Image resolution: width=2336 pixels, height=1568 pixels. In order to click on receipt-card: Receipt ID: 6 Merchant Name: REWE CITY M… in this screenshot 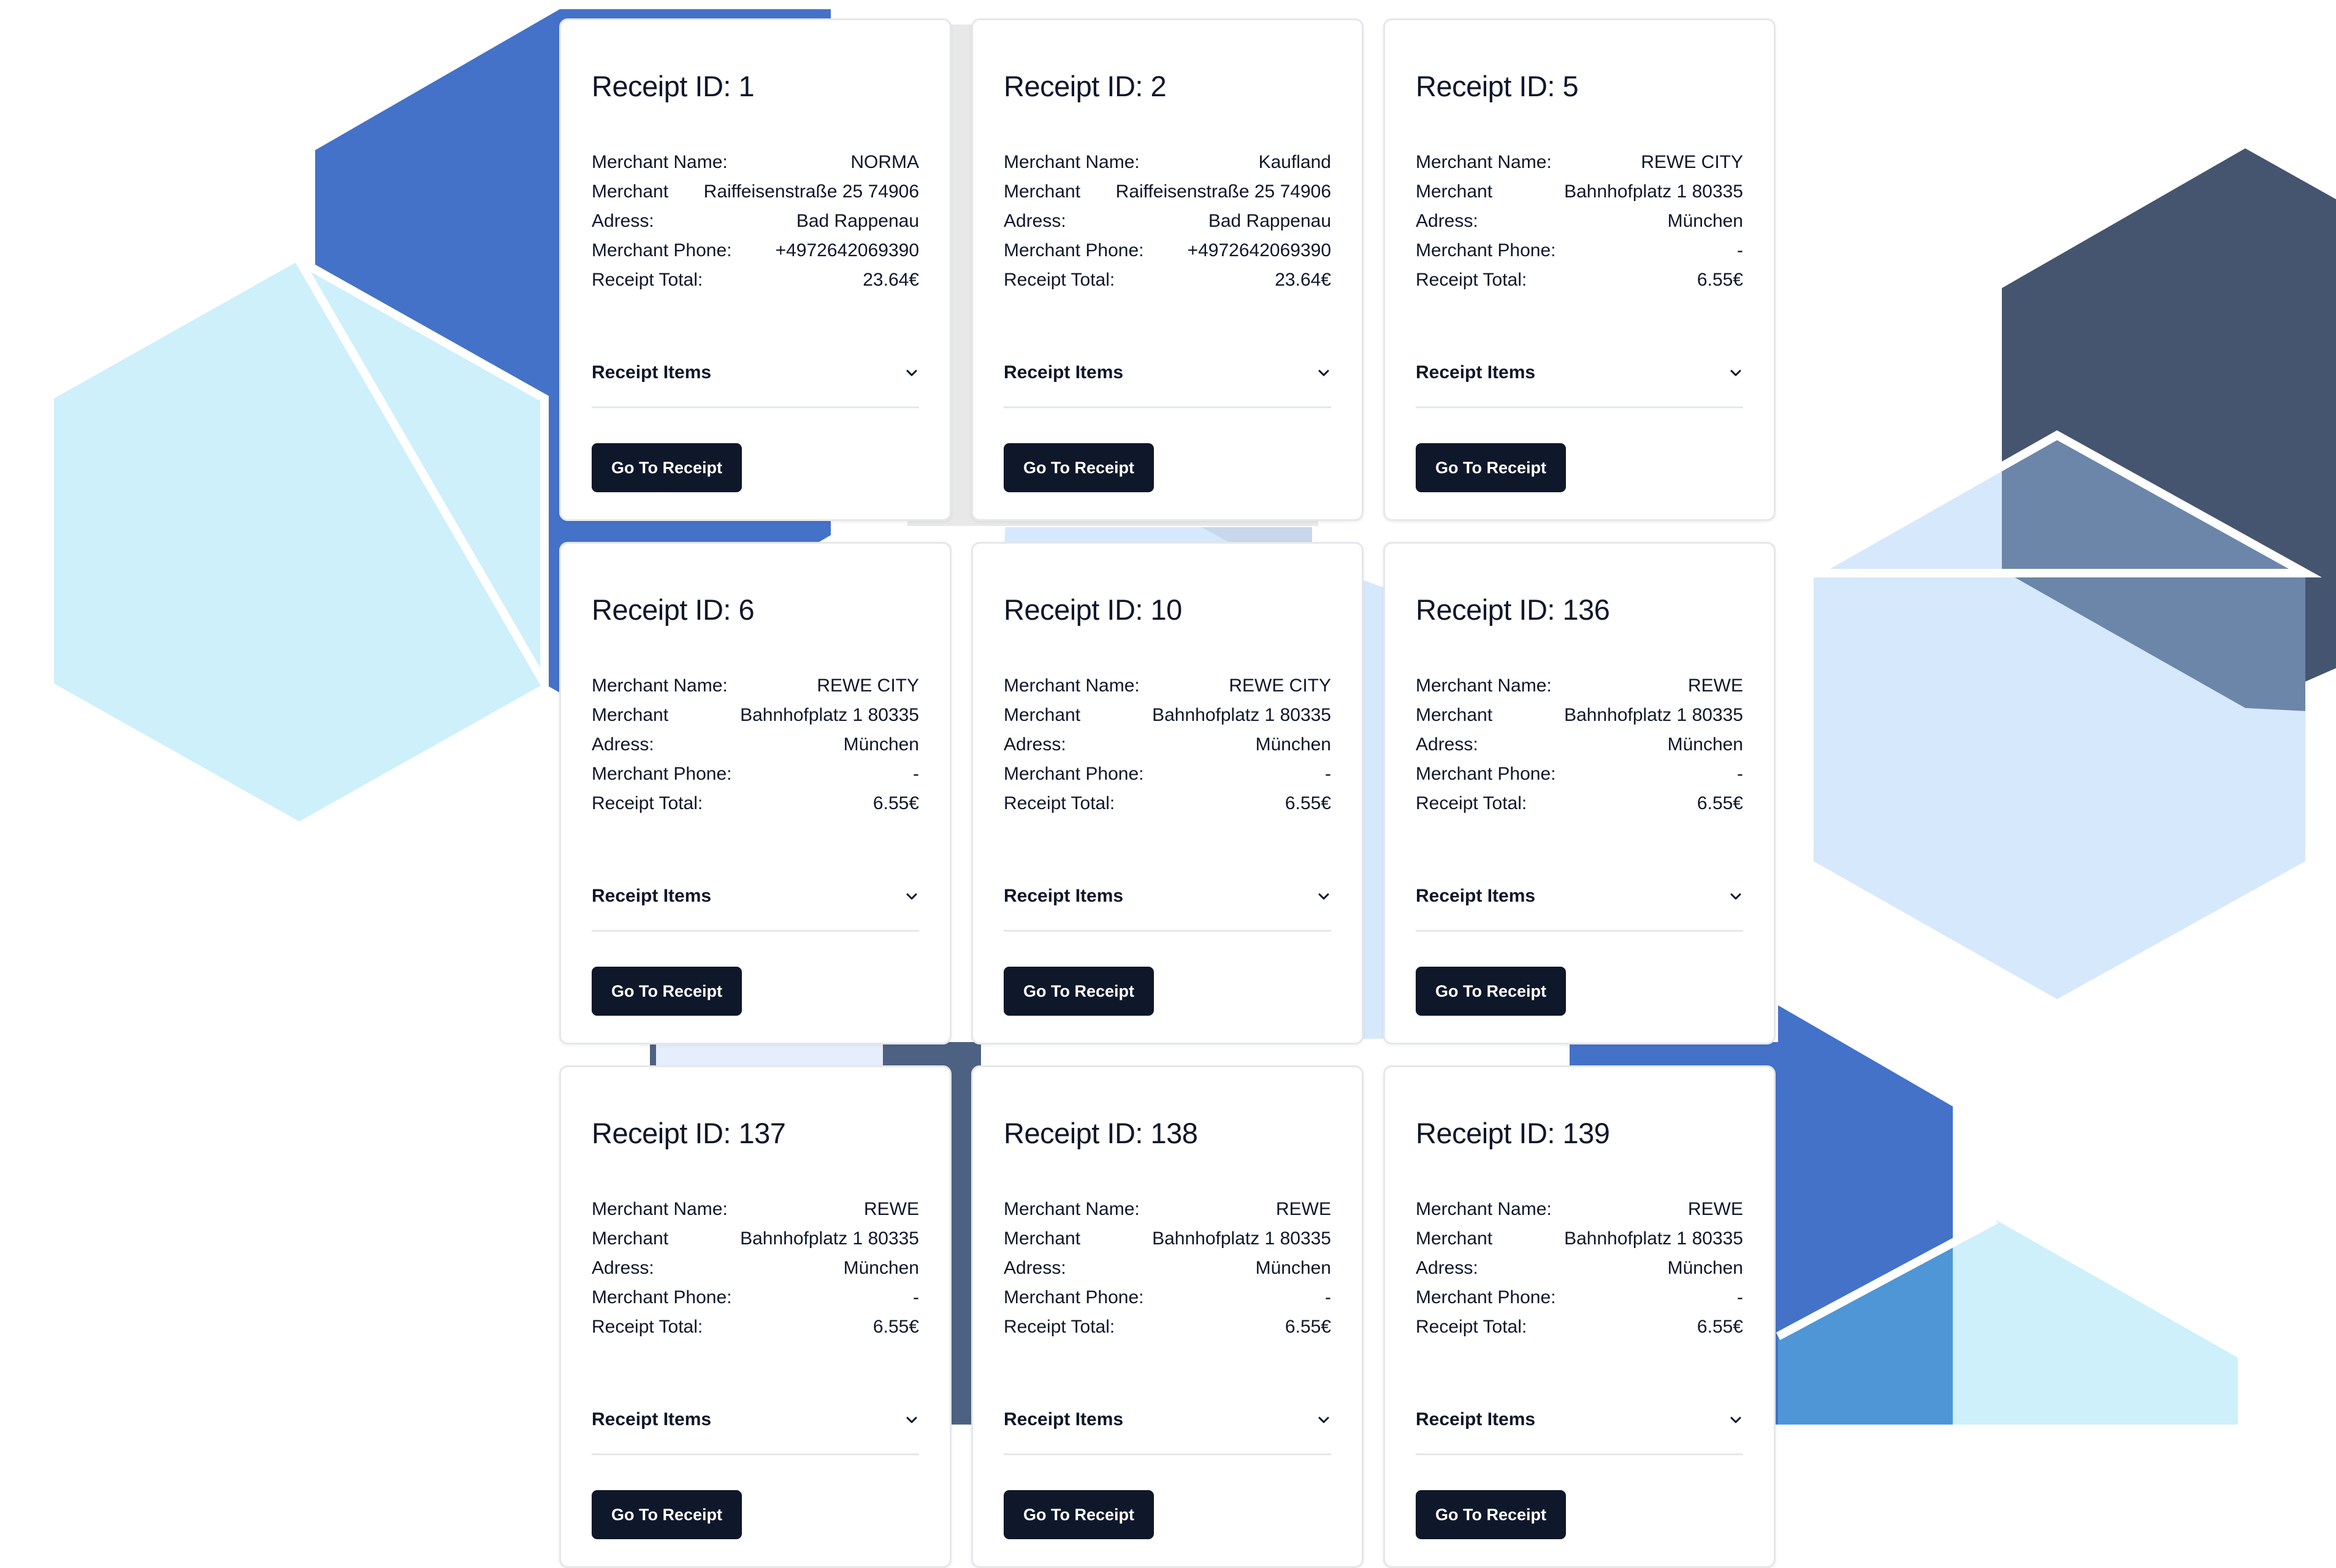, I will do `click(755, 794)`.